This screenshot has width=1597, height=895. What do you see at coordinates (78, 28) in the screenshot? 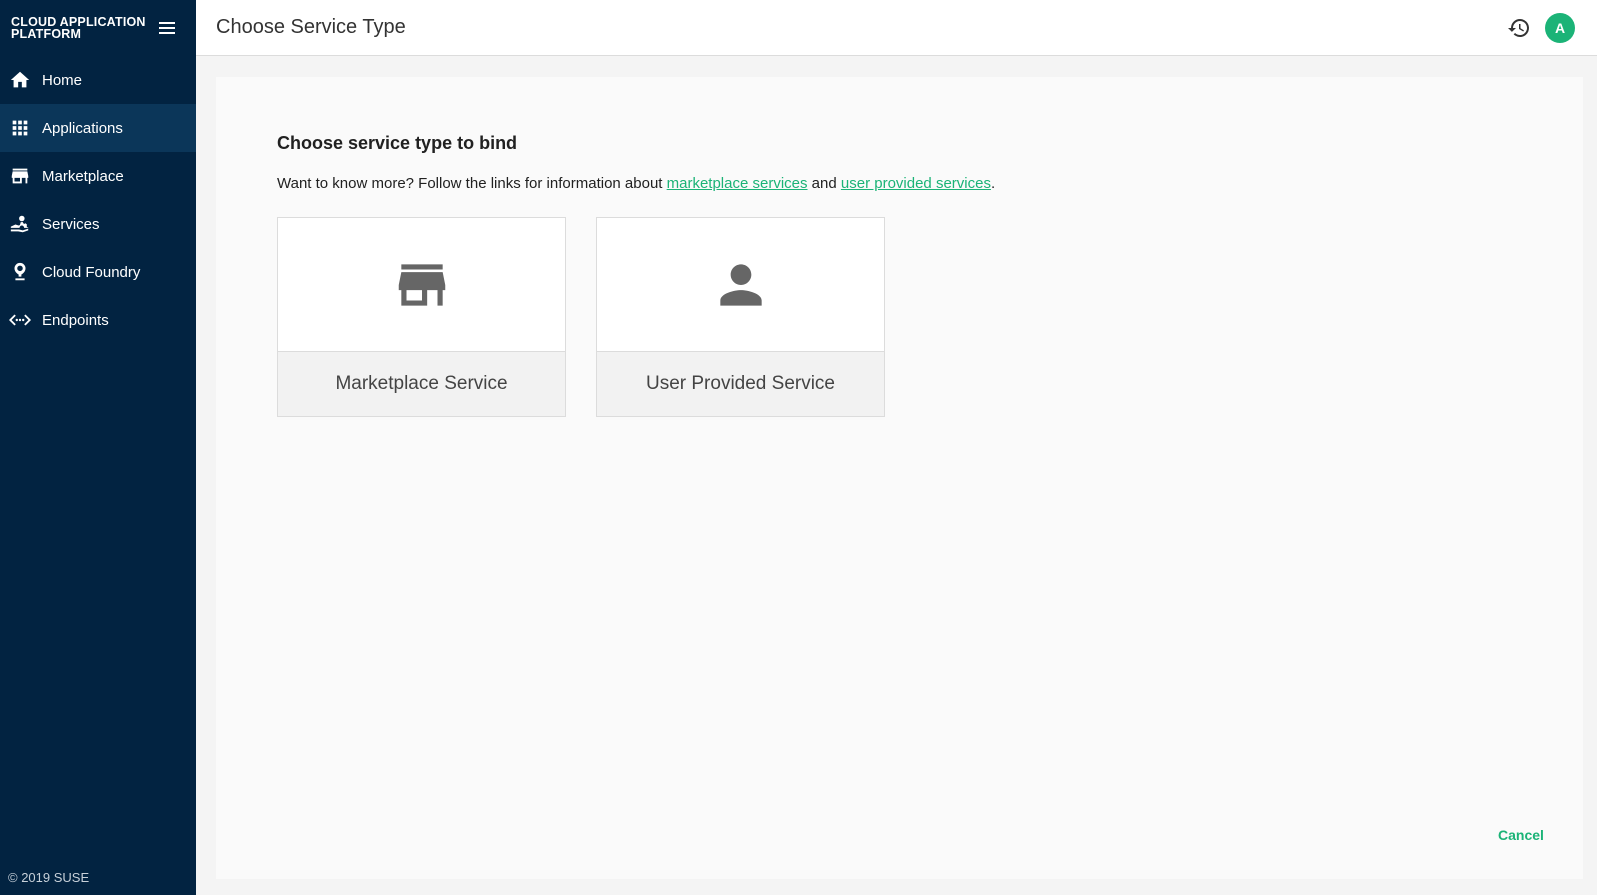
I see `brand-logo-text: CLOUD APPLICATION PLATFORM` at bounding box center [78, 28].